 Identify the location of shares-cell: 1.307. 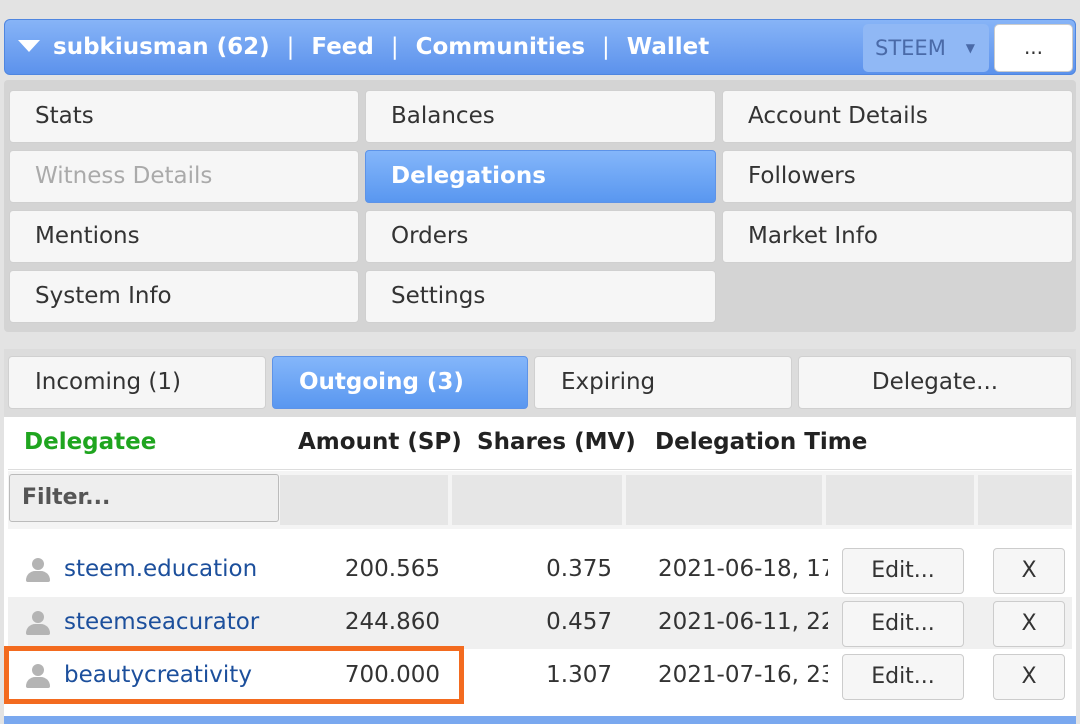
(579, 675).